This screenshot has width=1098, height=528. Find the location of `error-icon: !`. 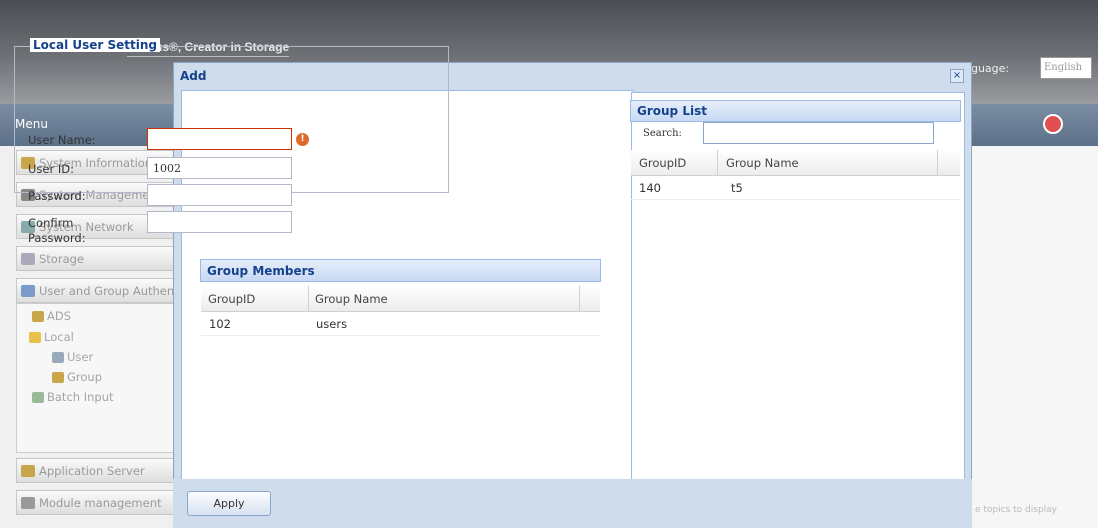

error-icon: ! is located at coordinates (302, 139).